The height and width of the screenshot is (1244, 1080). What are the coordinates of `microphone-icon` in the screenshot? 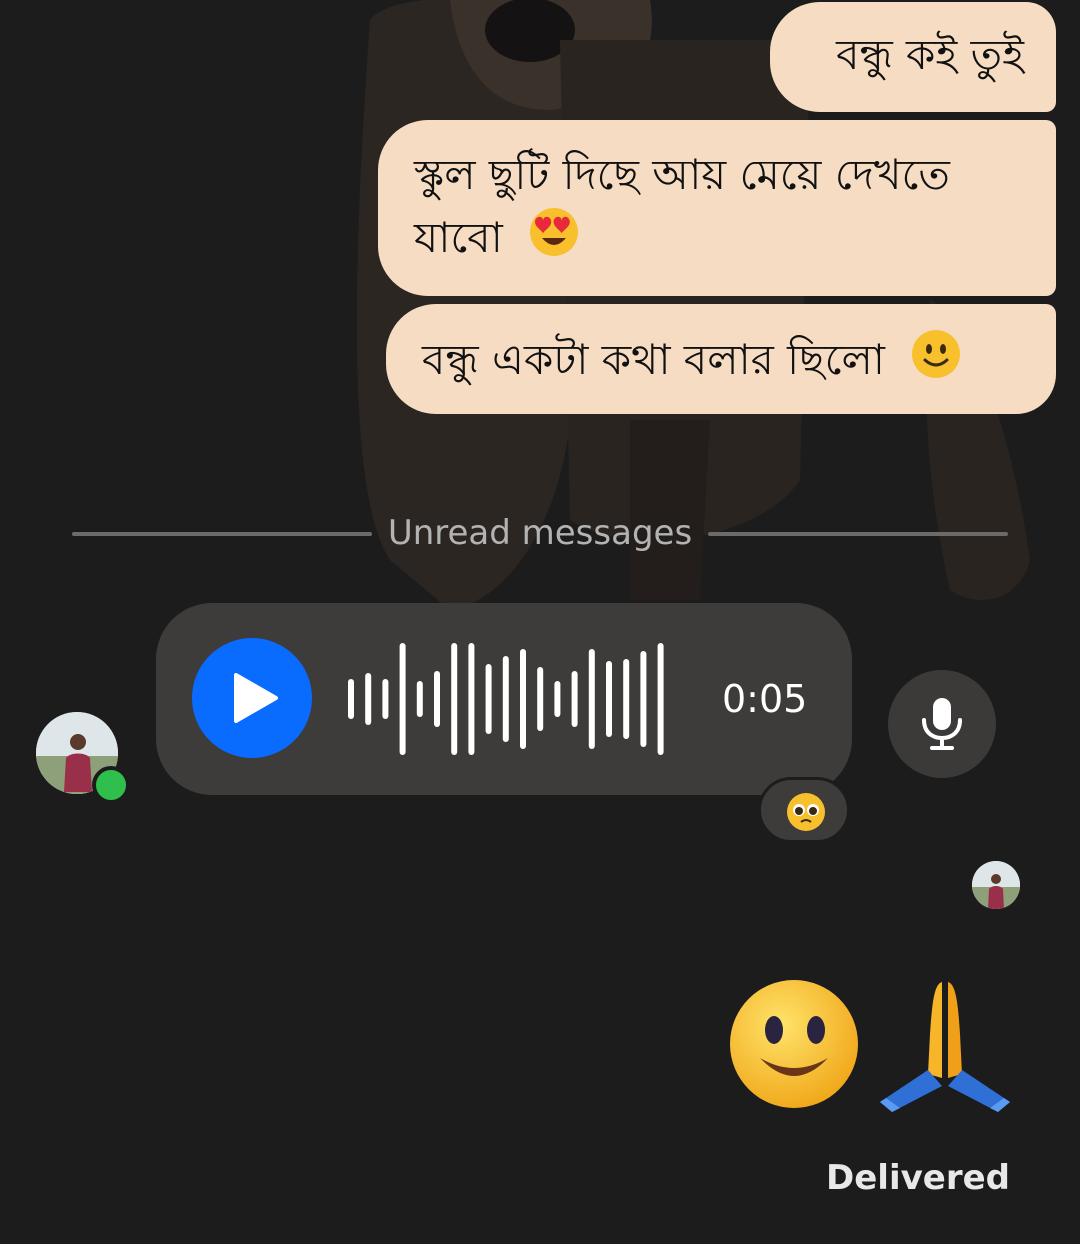 It's located at (942, 724).